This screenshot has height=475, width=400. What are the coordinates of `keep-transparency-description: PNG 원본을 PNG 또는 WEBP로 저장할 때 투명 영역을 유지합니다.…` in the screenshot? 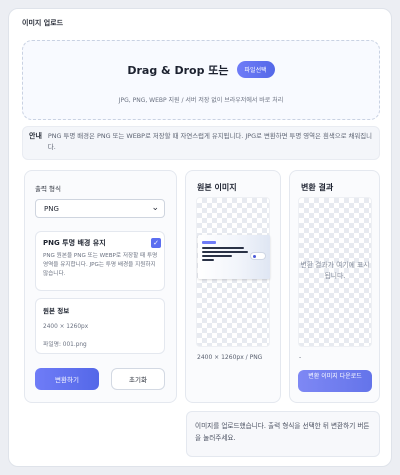 It's located at (100, 265).